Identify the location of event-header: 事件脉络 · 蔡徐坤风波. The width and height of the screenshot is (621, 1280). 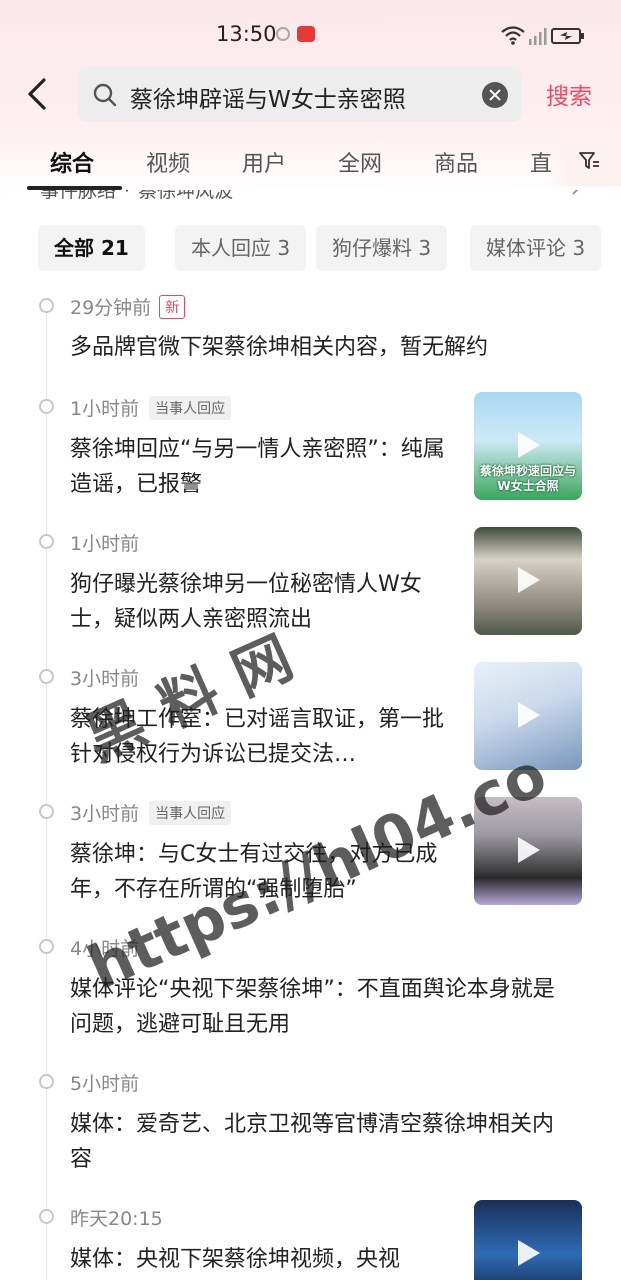
(136, 196).